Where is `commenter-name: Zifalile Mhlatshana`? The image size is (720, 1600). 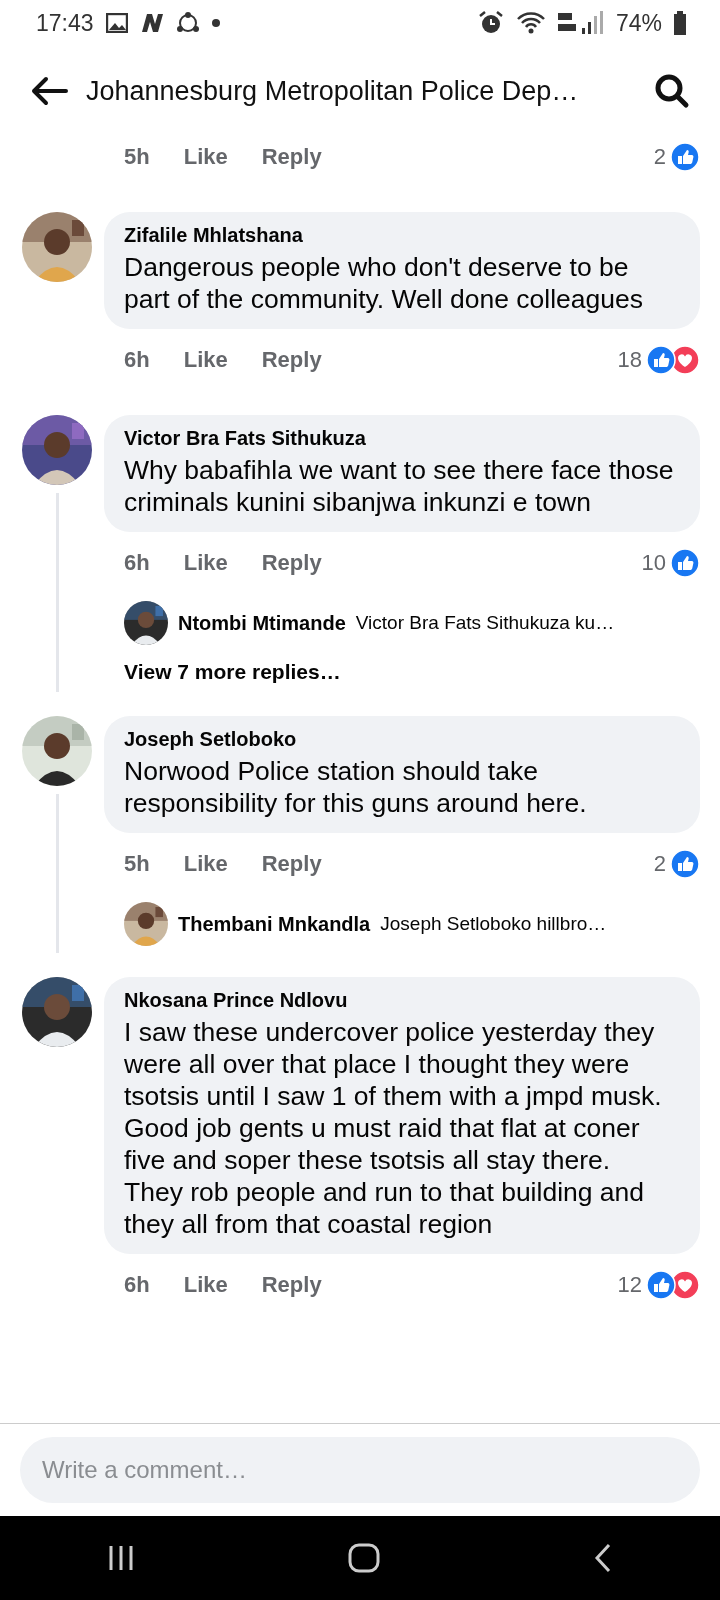 commenter-name: Zifalile Mhlatshana is located at coordinates (402, 235).